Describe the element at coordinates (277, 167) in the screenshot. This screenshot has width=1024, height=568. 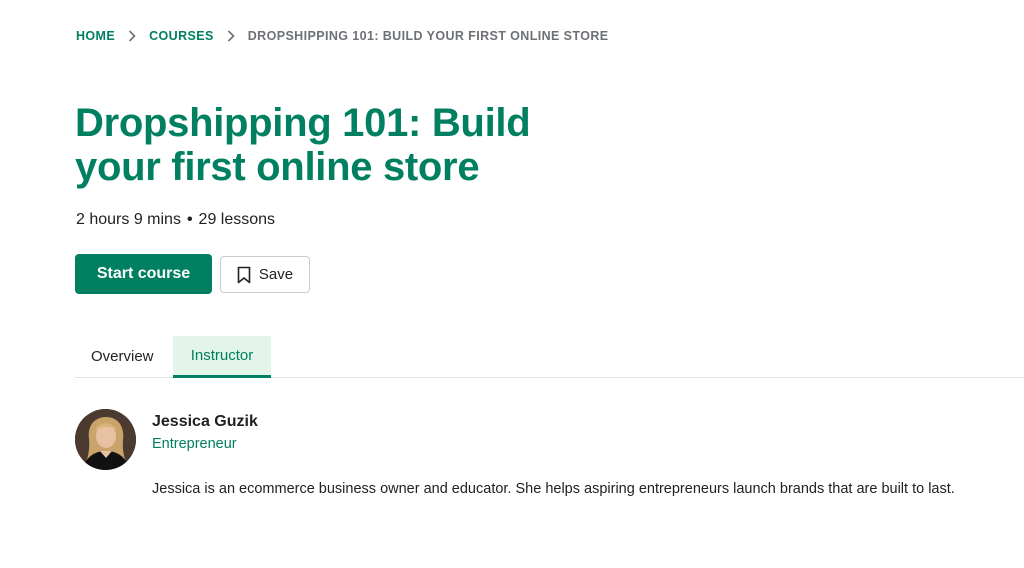
I see `page-title-line2: your first online store` at that location.